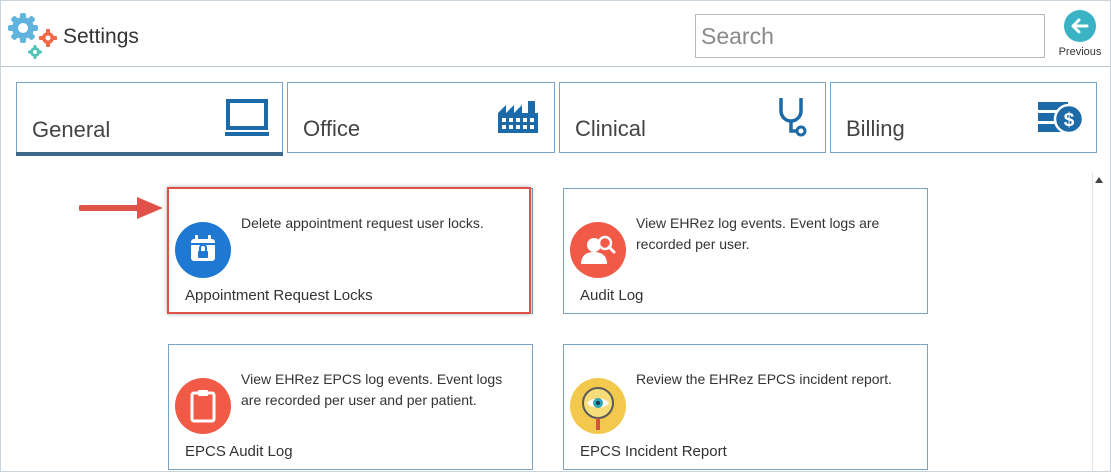  Describe the element at coordinates (101, 36) in the screenshot. I see `page-title: Settings` at that location.